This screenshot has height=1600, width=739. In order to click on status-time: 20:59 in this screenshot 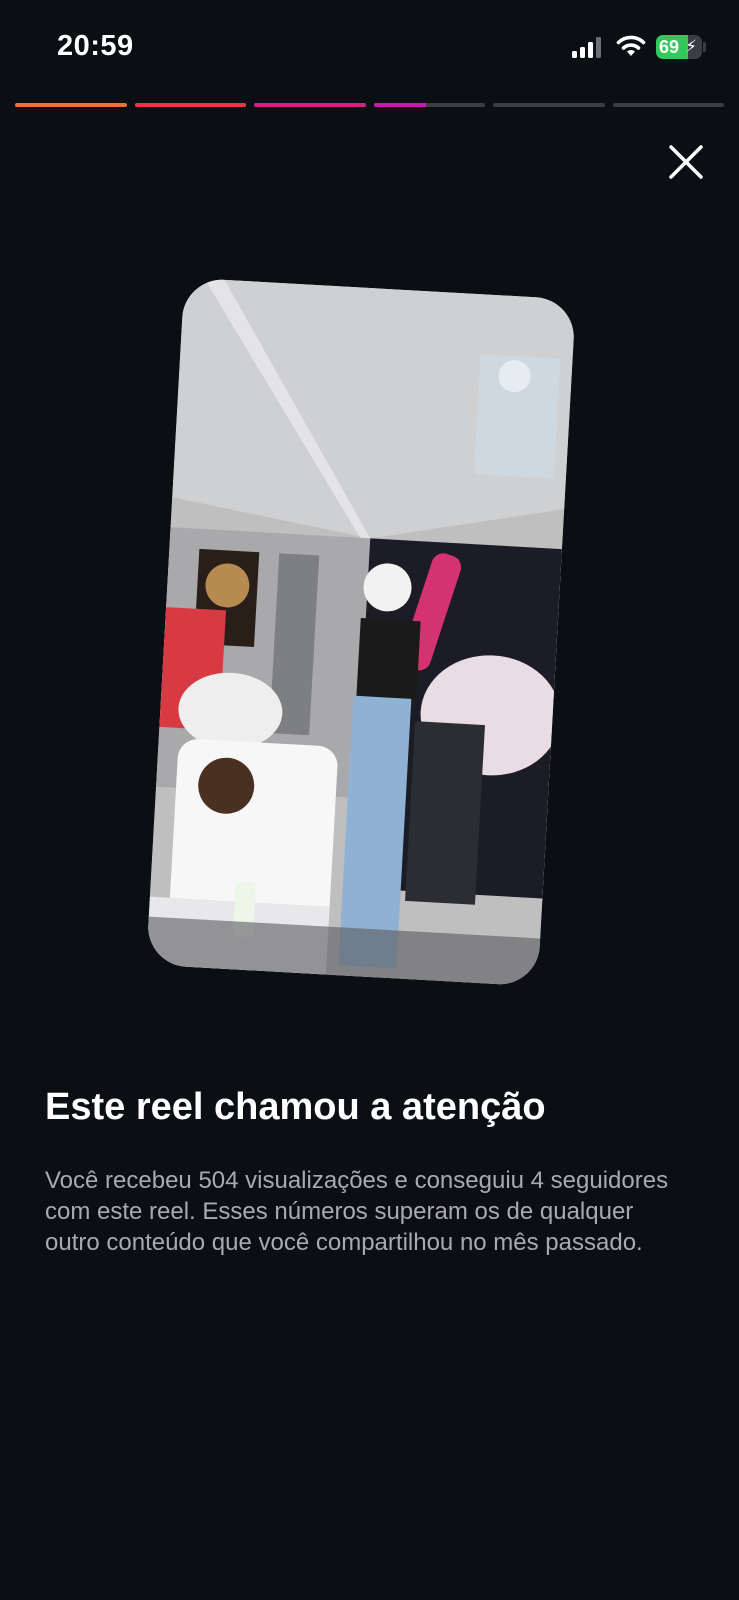, I will do `click(95, 46)`.